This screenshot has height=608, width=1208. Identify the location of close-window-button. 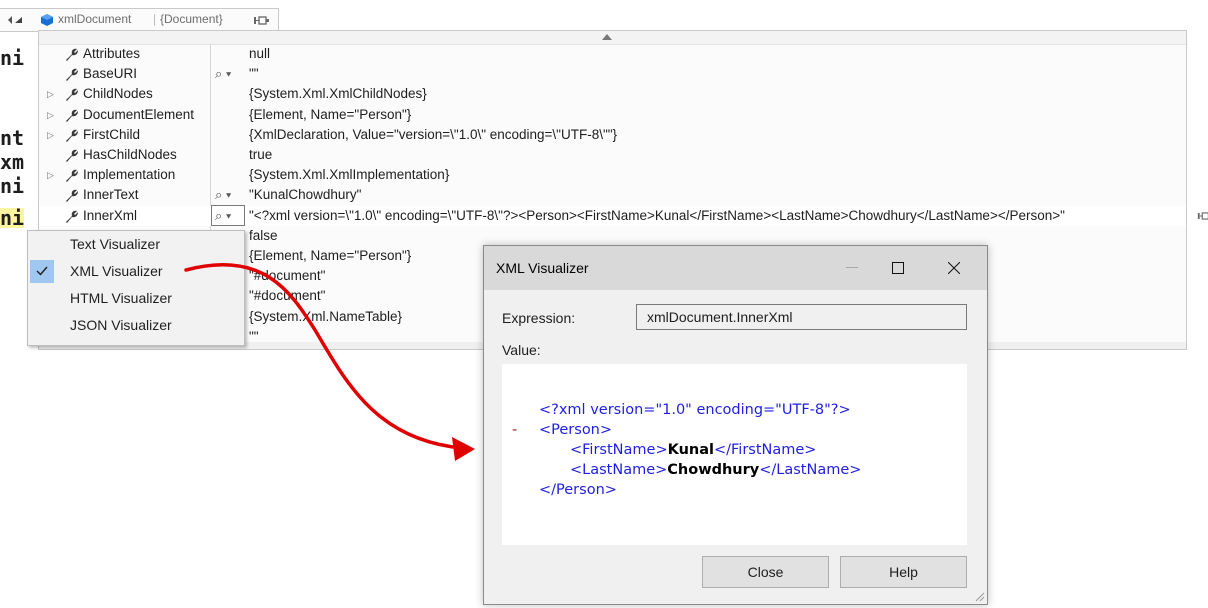
(960, 268).